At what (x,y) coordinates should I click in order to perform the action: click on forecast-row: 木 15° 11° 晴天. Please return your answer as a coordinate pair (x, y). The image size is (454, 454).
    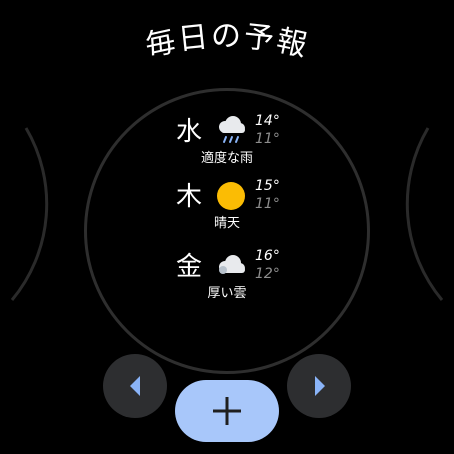
    Looking at the image, I should click on (227, 208).